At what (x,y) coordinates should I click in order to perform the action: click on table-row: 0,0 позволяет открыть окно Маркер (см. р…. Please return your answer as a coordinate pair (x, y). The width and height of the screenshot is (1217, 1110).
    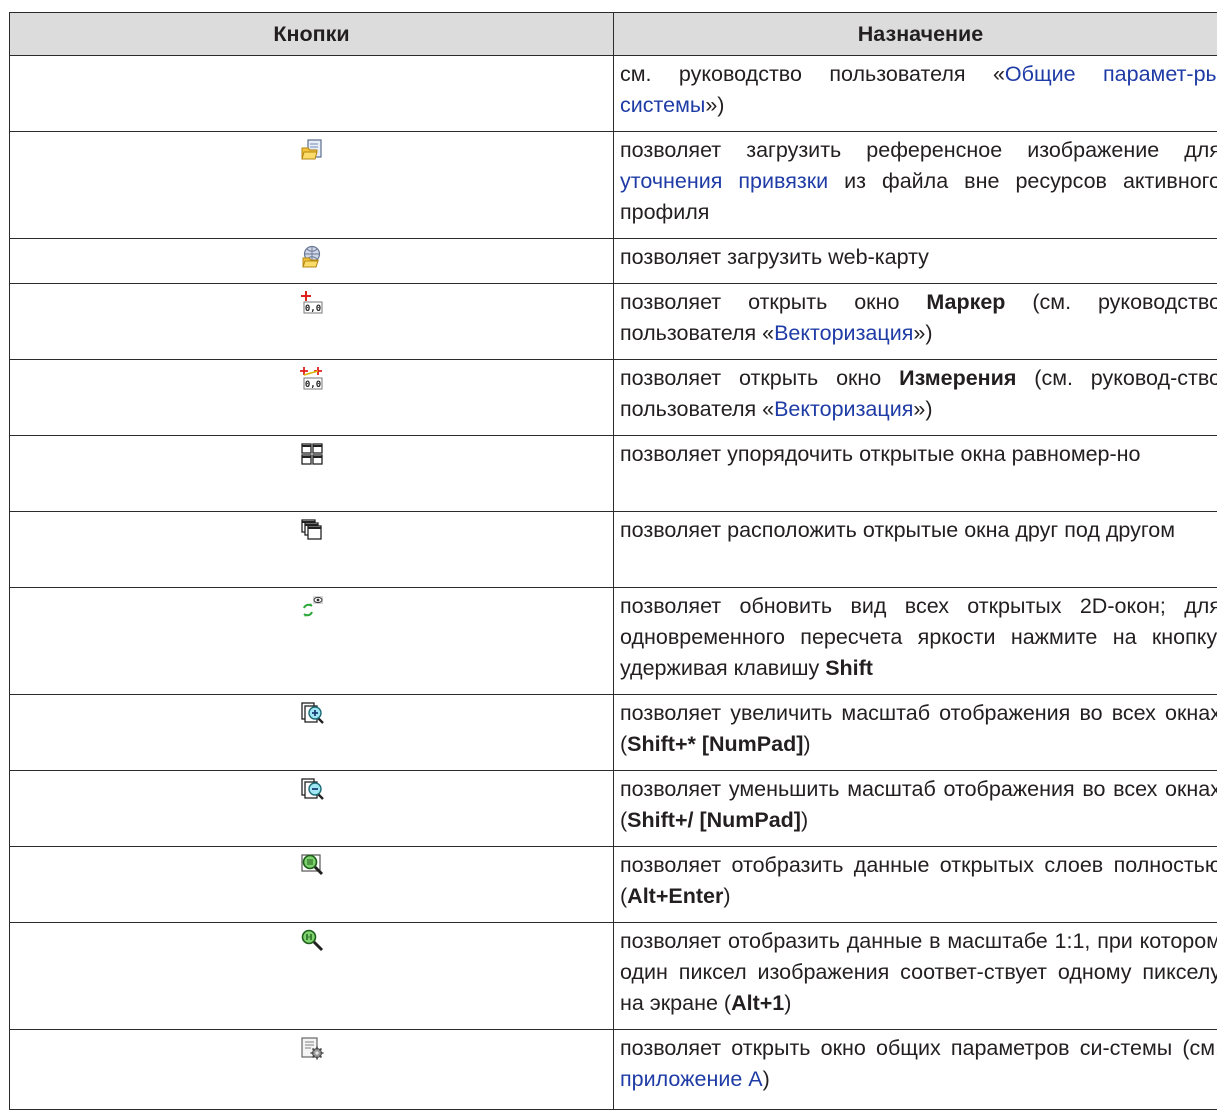
    Looking at the image, I should click on (613, 322).